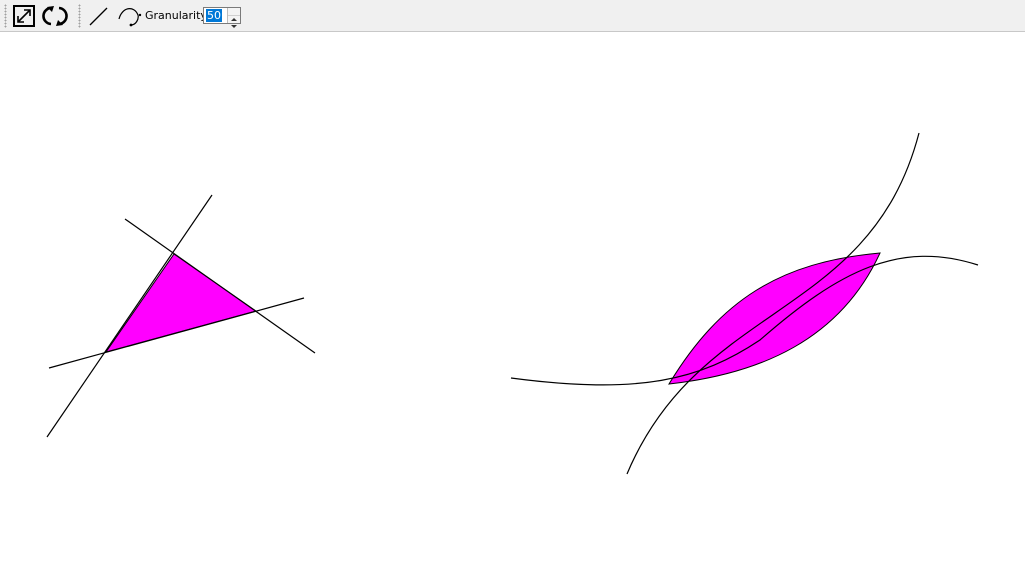  I want to click on fit-view-button, so click(24, 16).